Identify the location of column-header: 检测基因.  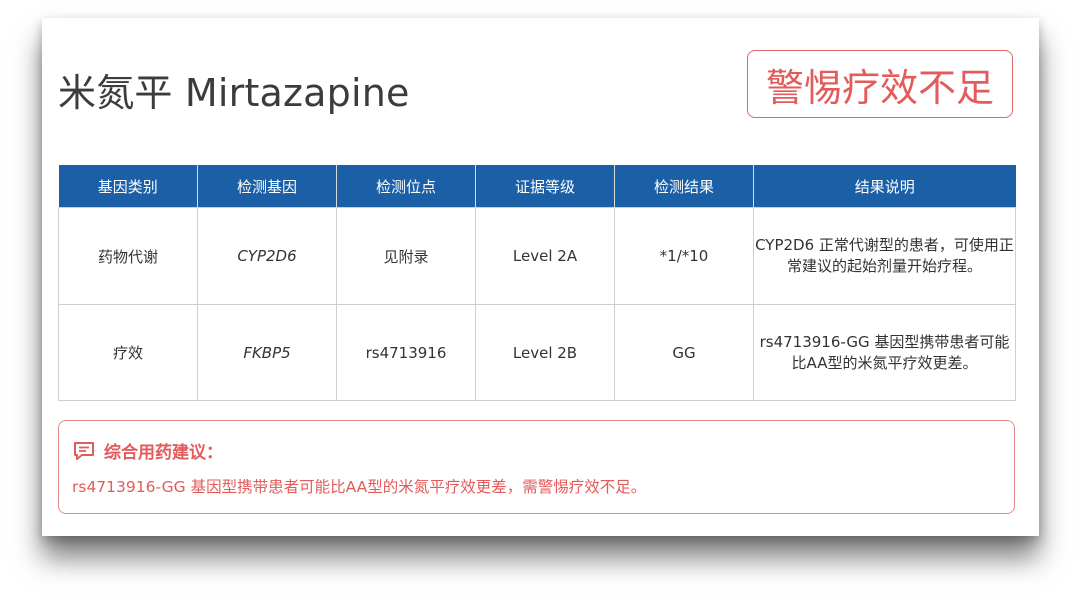
(267, 186).